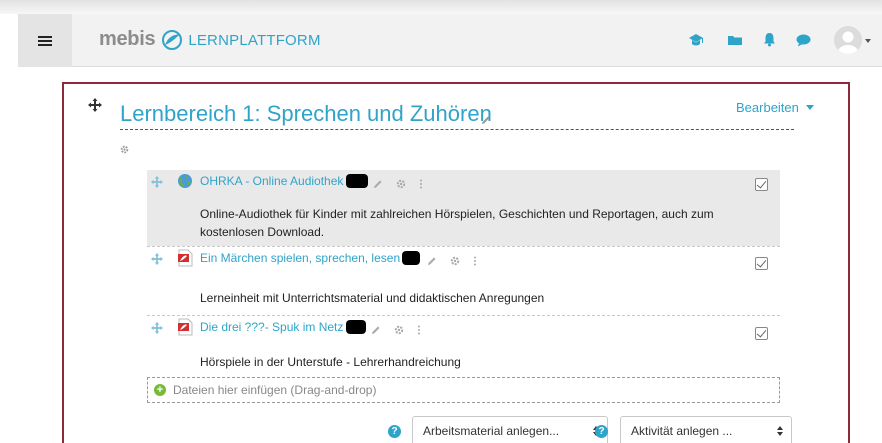 The width and height of the screenshot is (882, 443). I want to click on user-silhouette-icon, so click(848, 42).